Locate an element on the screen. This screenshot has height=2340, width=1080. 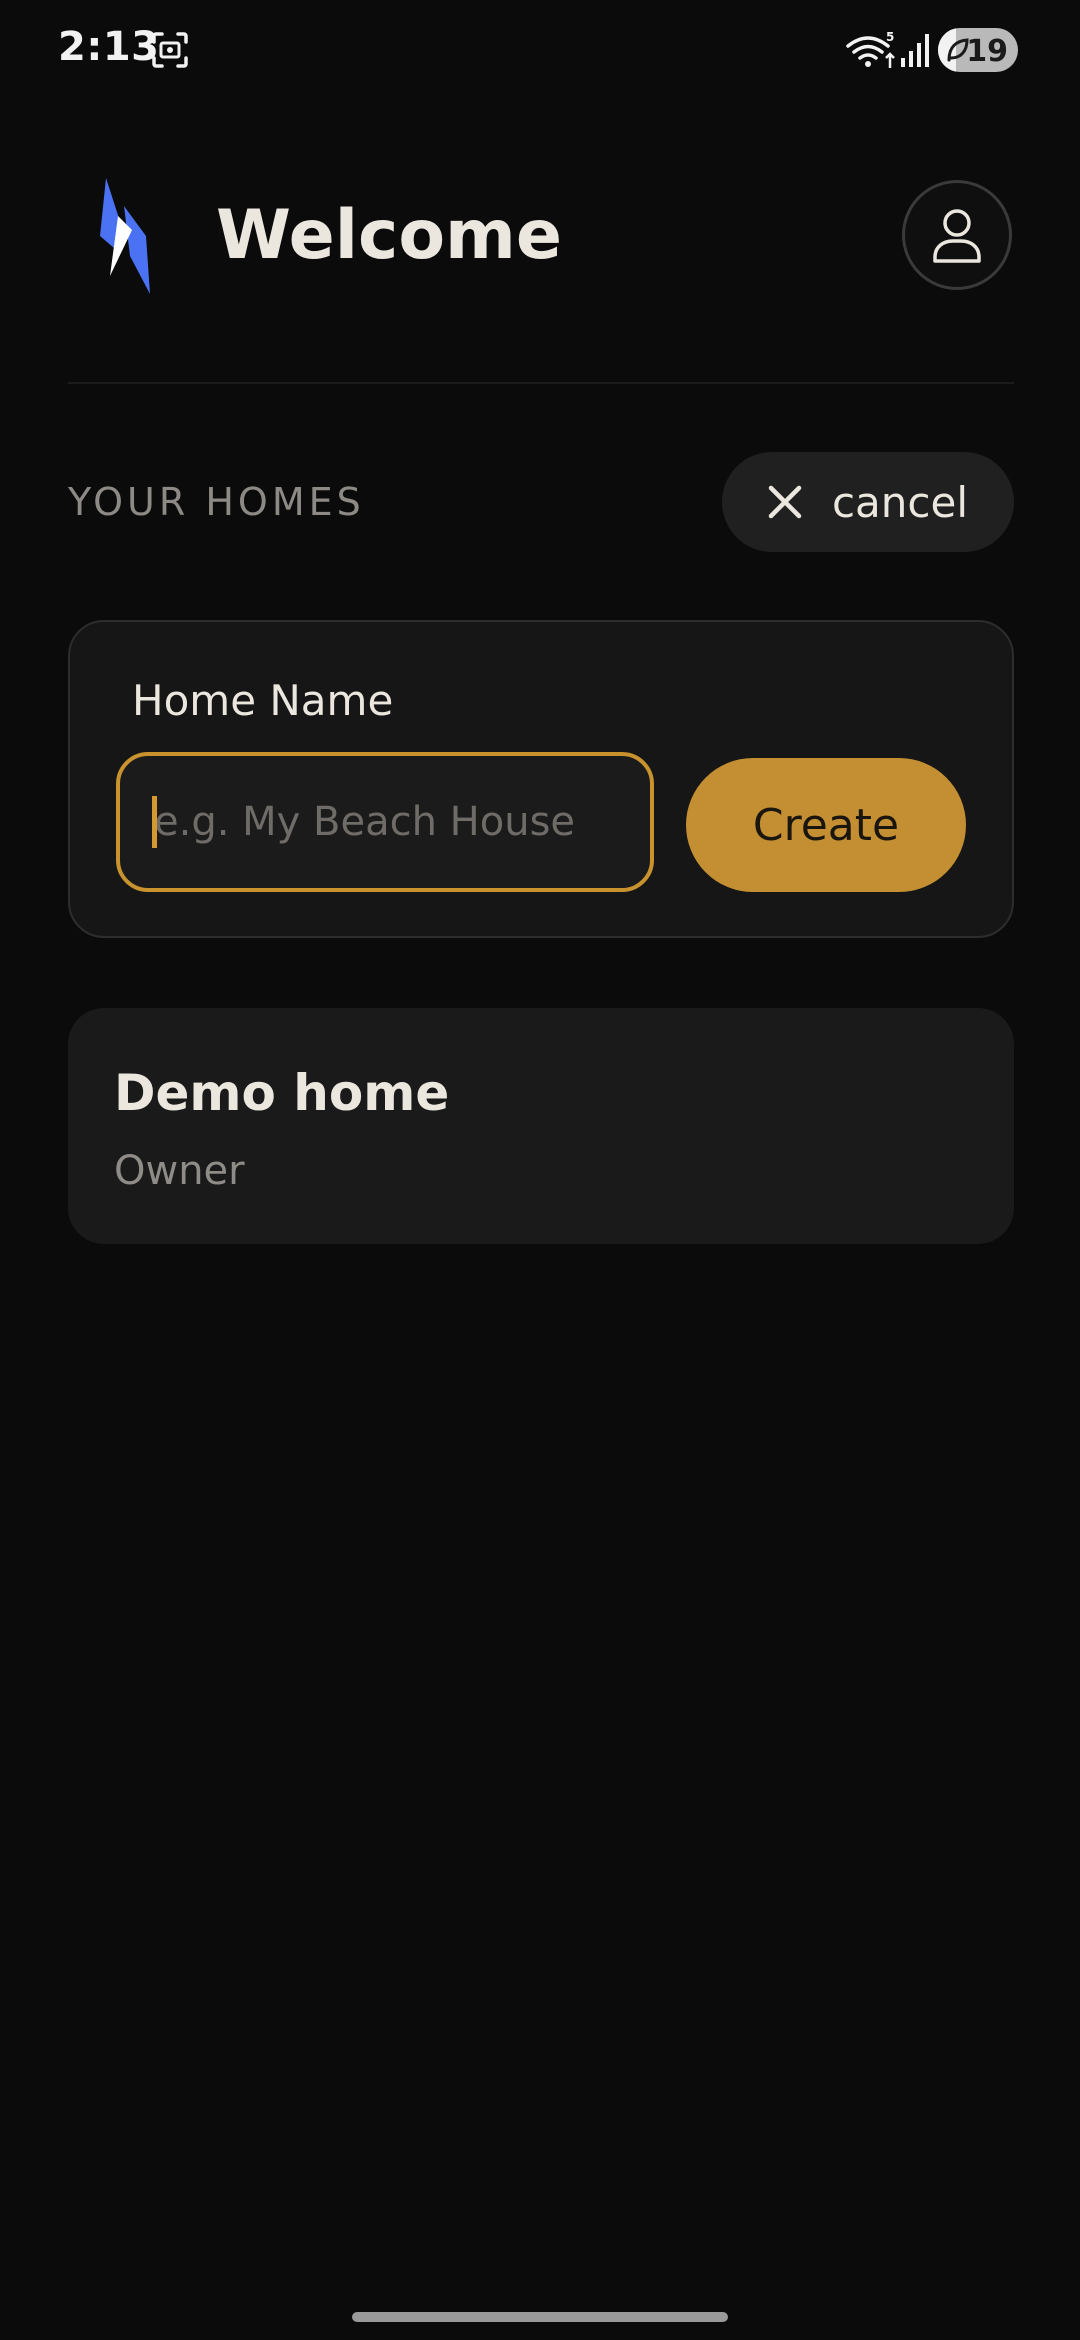
signal-icon is located at coordinates (915, 50).